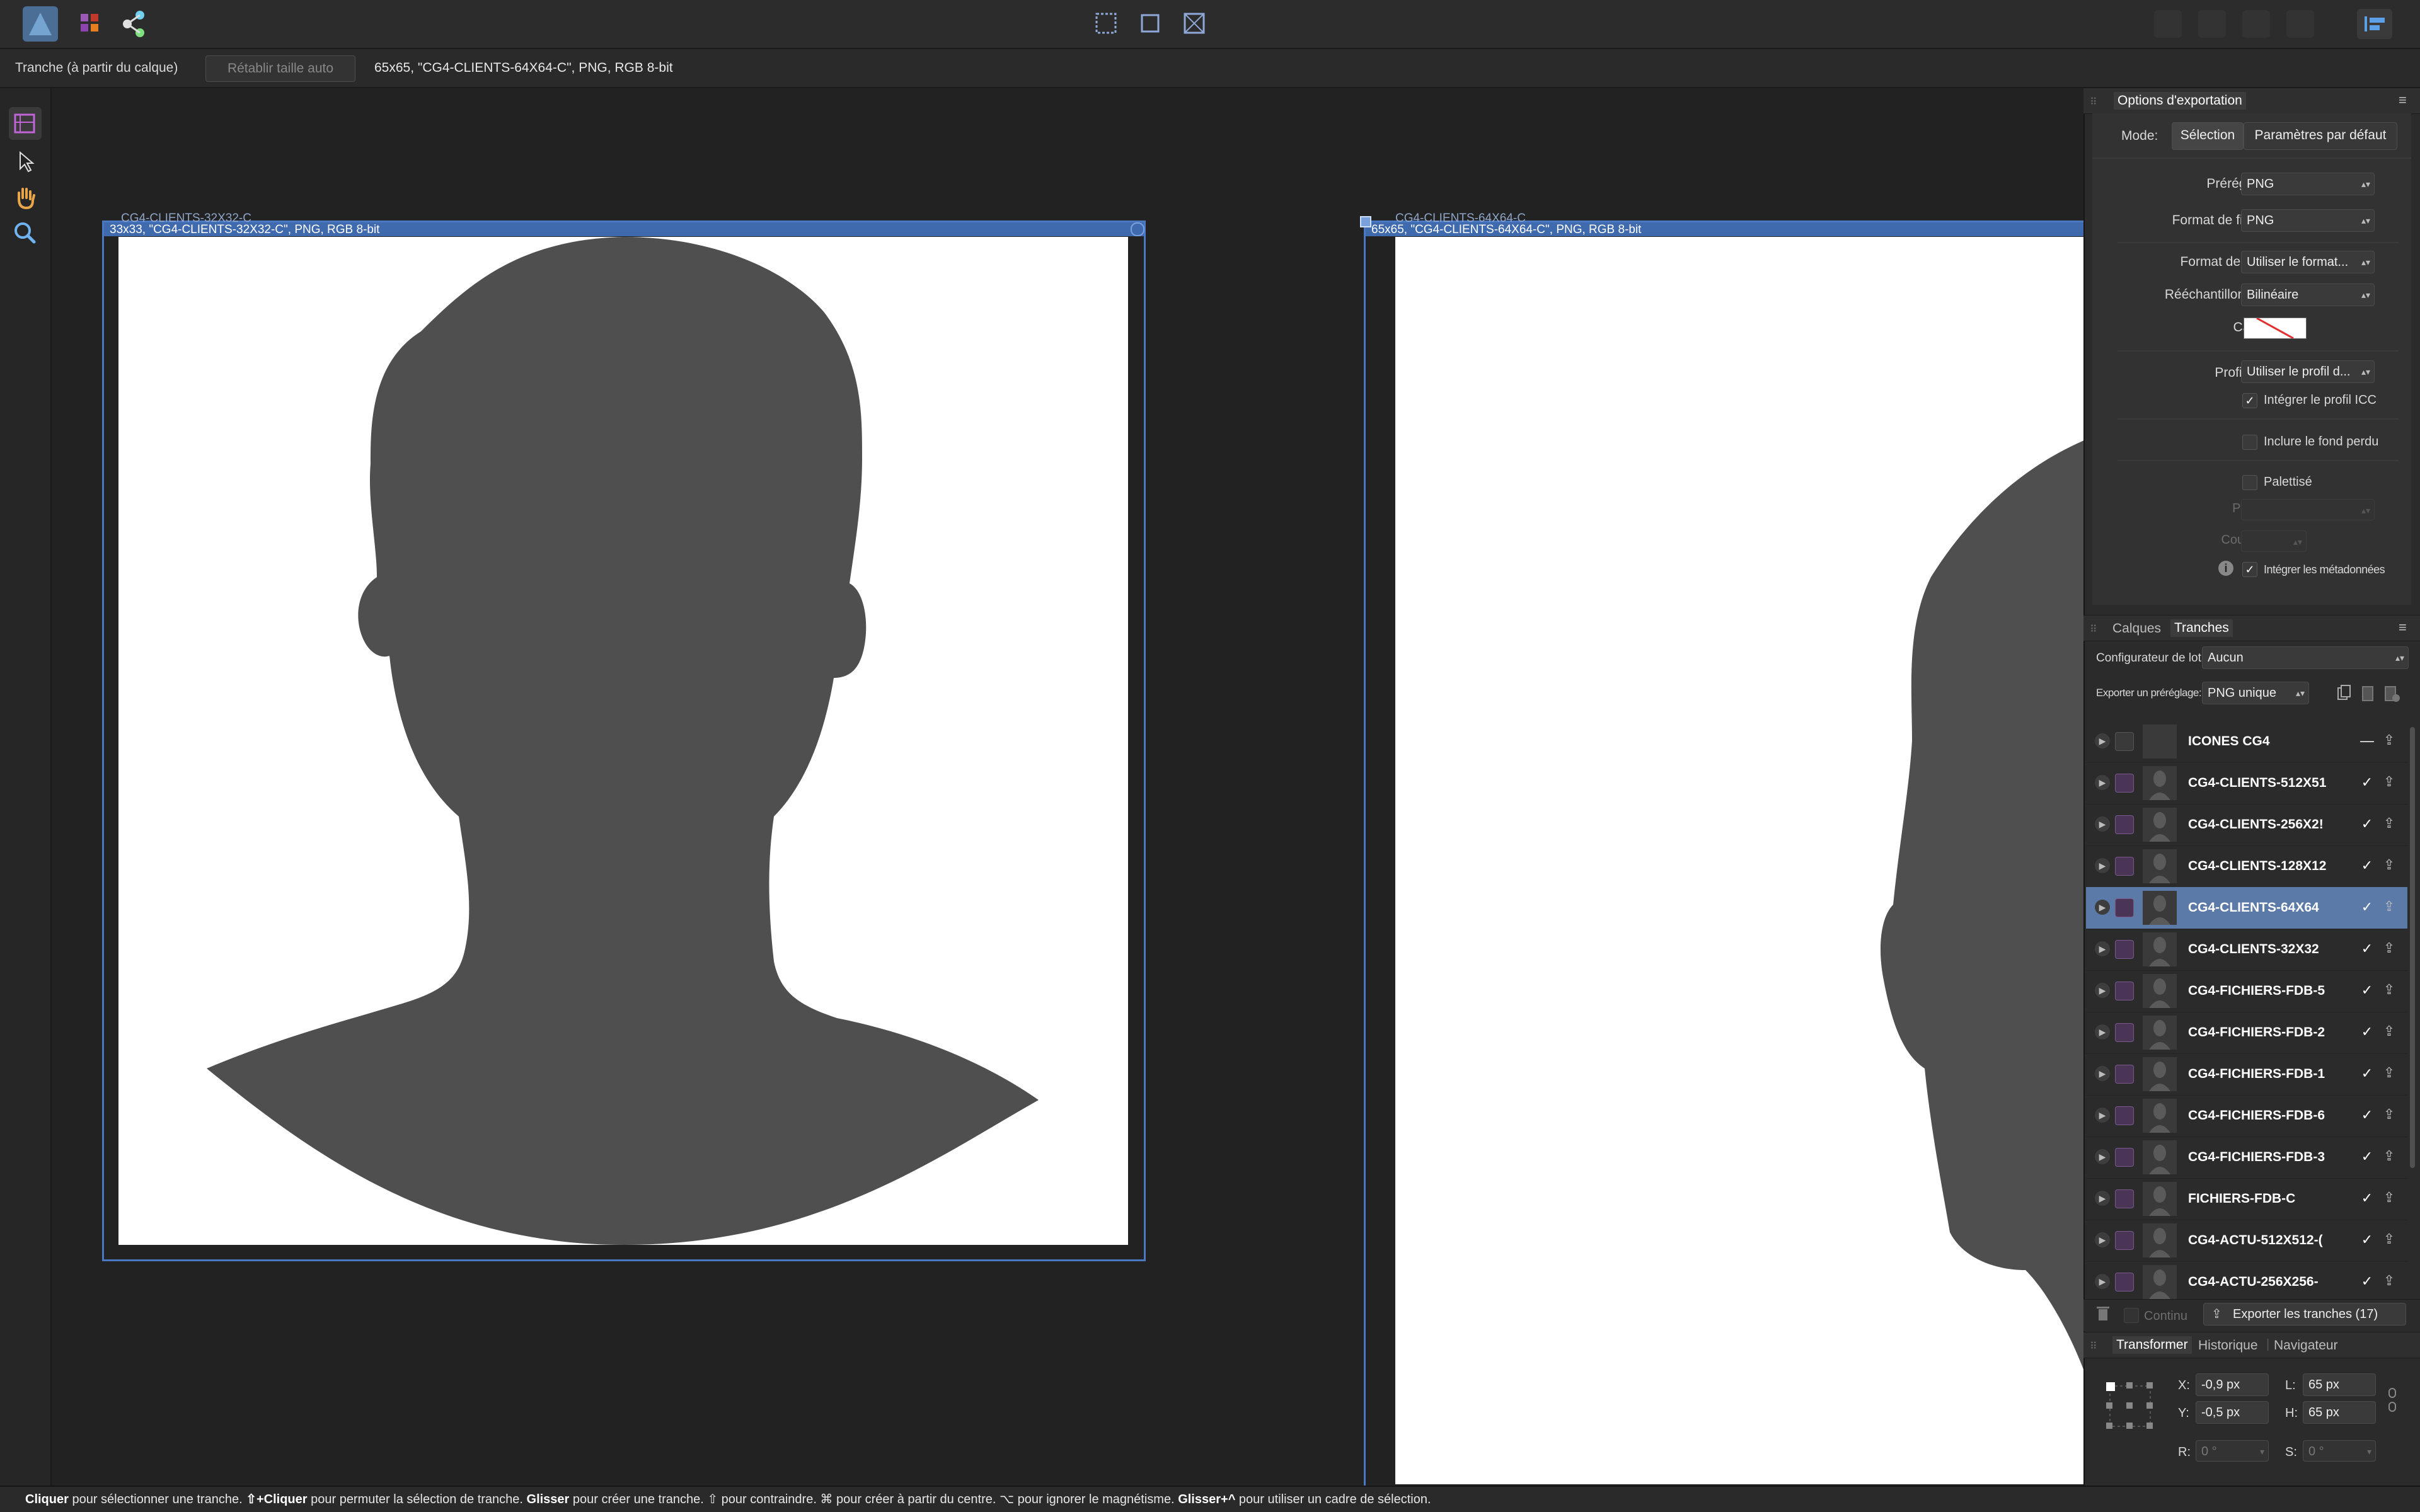 Image resolution: width=2420 pixels, height=1512 pixels. I want to click on zoom-tool-icon, so click(25, 233).